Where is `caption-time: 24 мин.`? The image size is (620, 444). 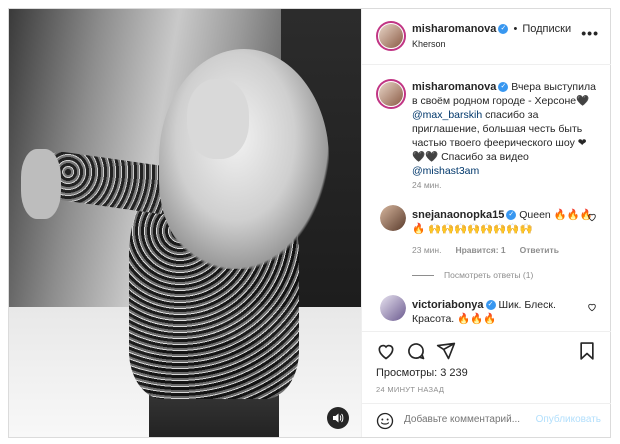 caption-time: 24 мин. is located at coordinates (427, 185).